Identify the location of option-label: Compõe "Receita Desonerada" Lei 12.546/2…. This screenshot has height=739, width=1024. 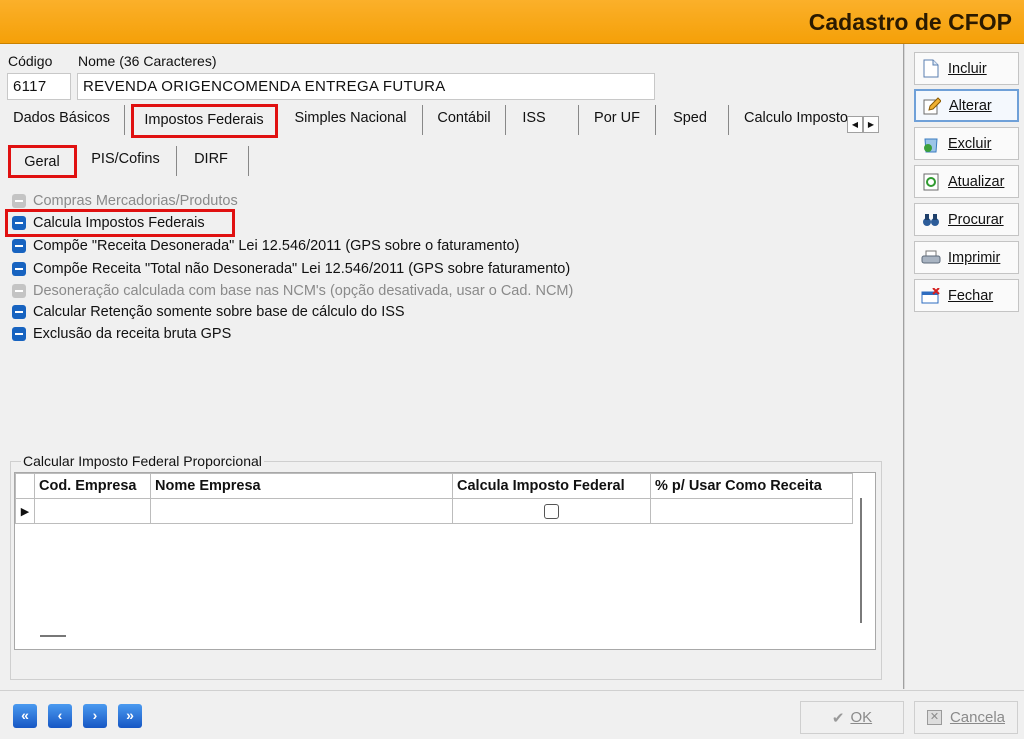
(276, 246).